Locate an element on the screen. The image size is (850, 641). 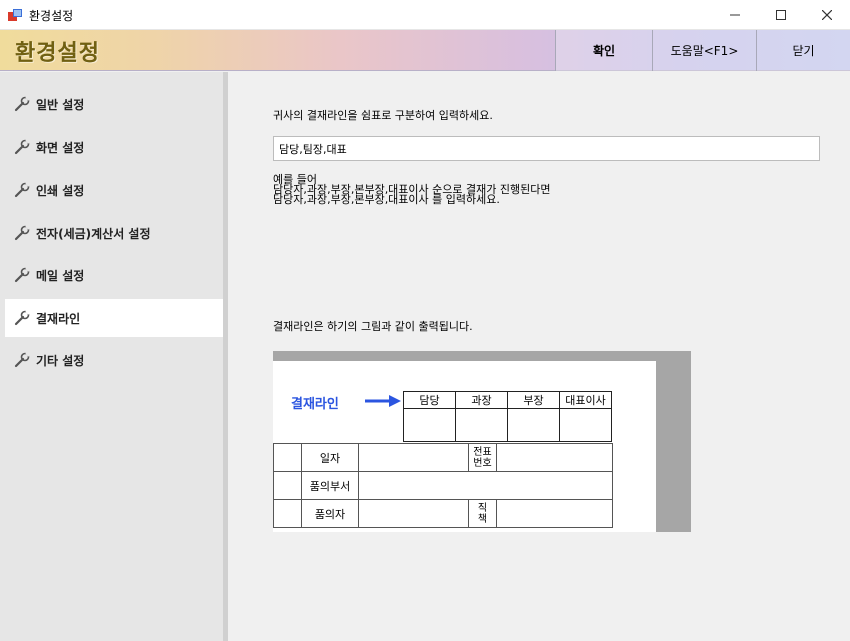
preview-approval-label: 결재라인 is located at coordinates (315, 404).